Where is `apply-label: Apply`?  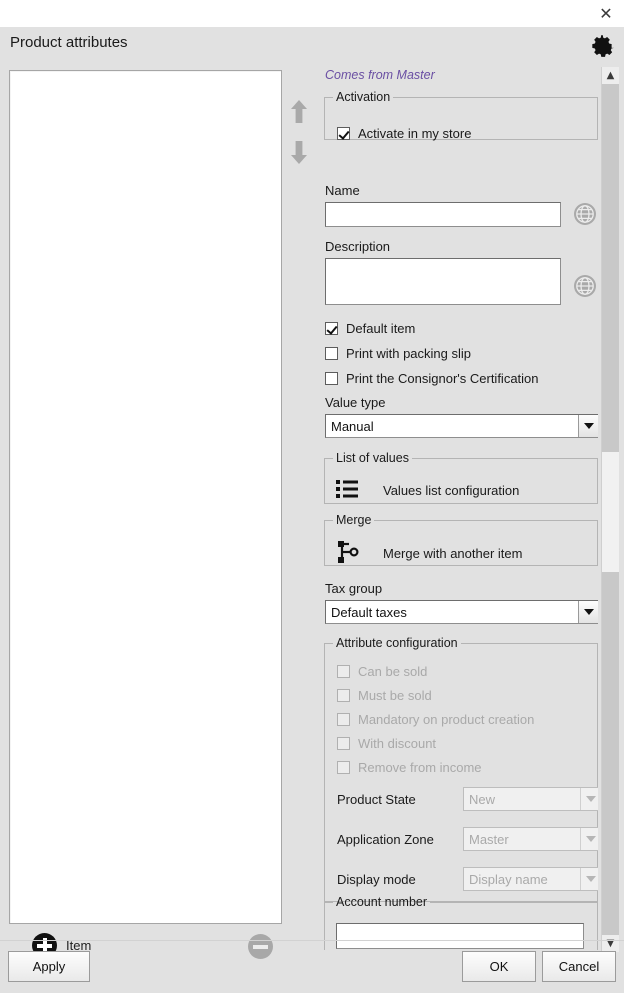 apply-label: Apply is located at coordinates (49, 966).